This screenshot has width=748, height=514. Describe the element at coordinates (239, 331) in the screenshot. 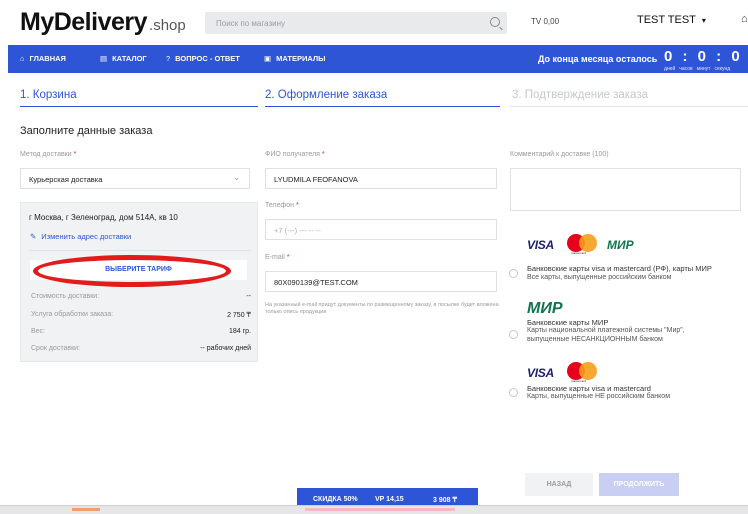

I see `row-value: 184 гр.` at that location.